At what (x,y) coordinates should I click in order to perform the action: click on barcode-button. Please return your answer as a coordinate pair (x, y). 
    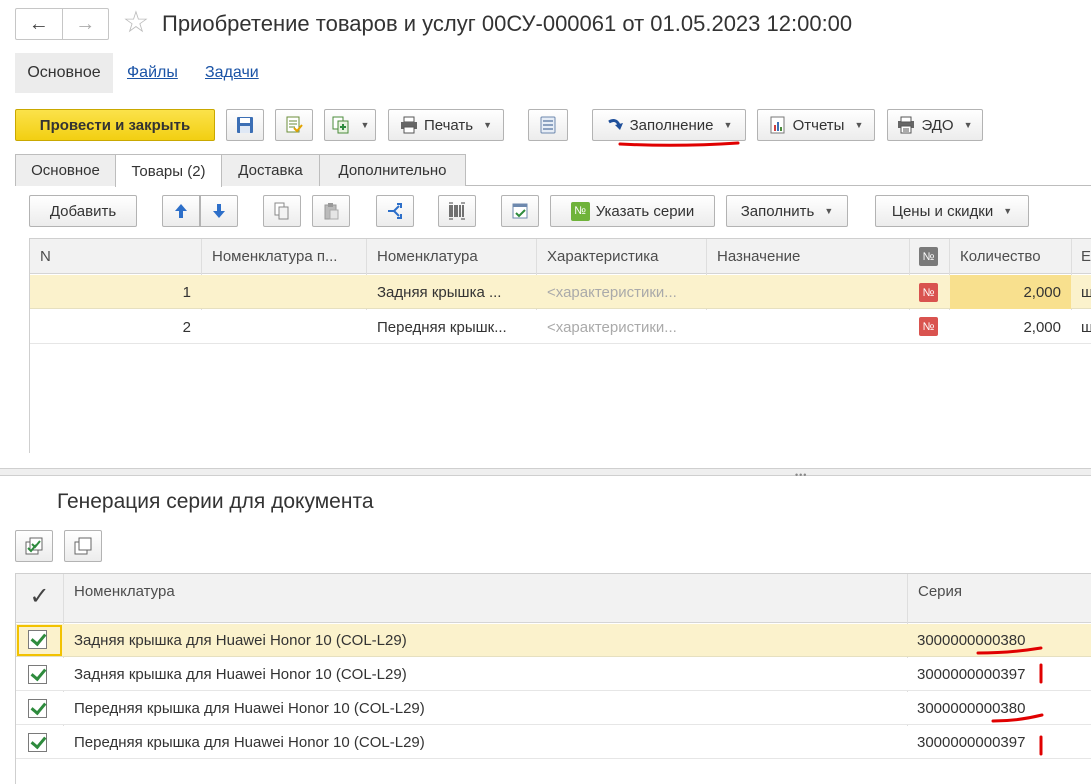
    Looking at the image, I should click on (457, 211).